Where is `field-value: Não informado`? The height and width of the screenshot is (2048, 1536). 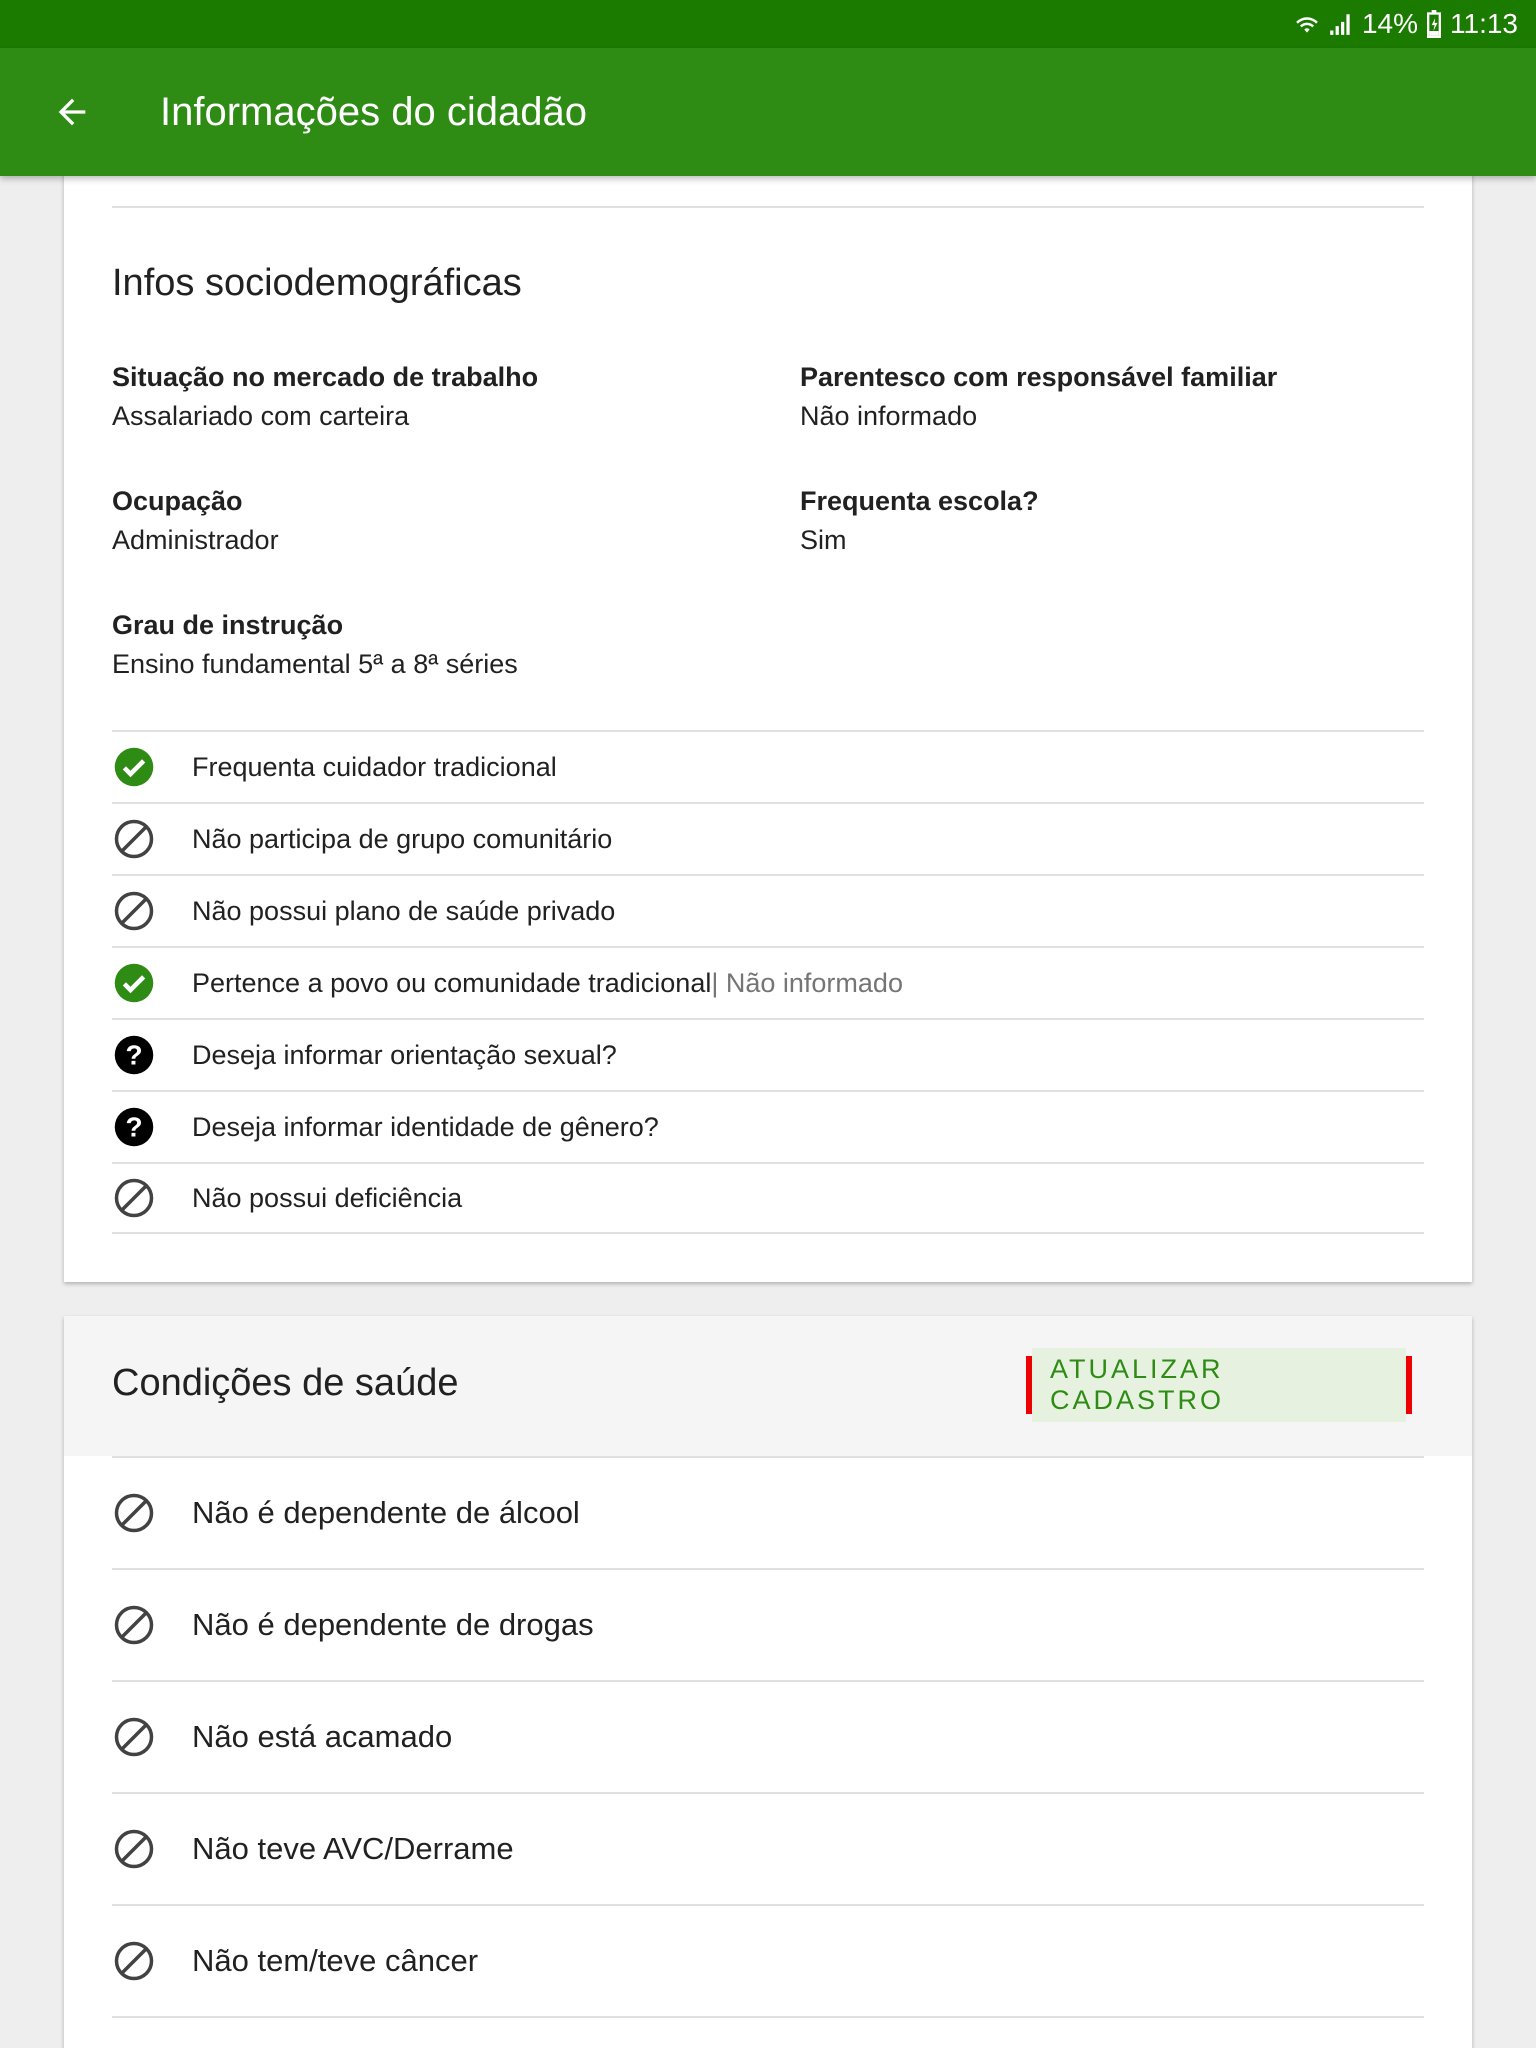
field-value: Não informado is located at coordinates (889, 416).